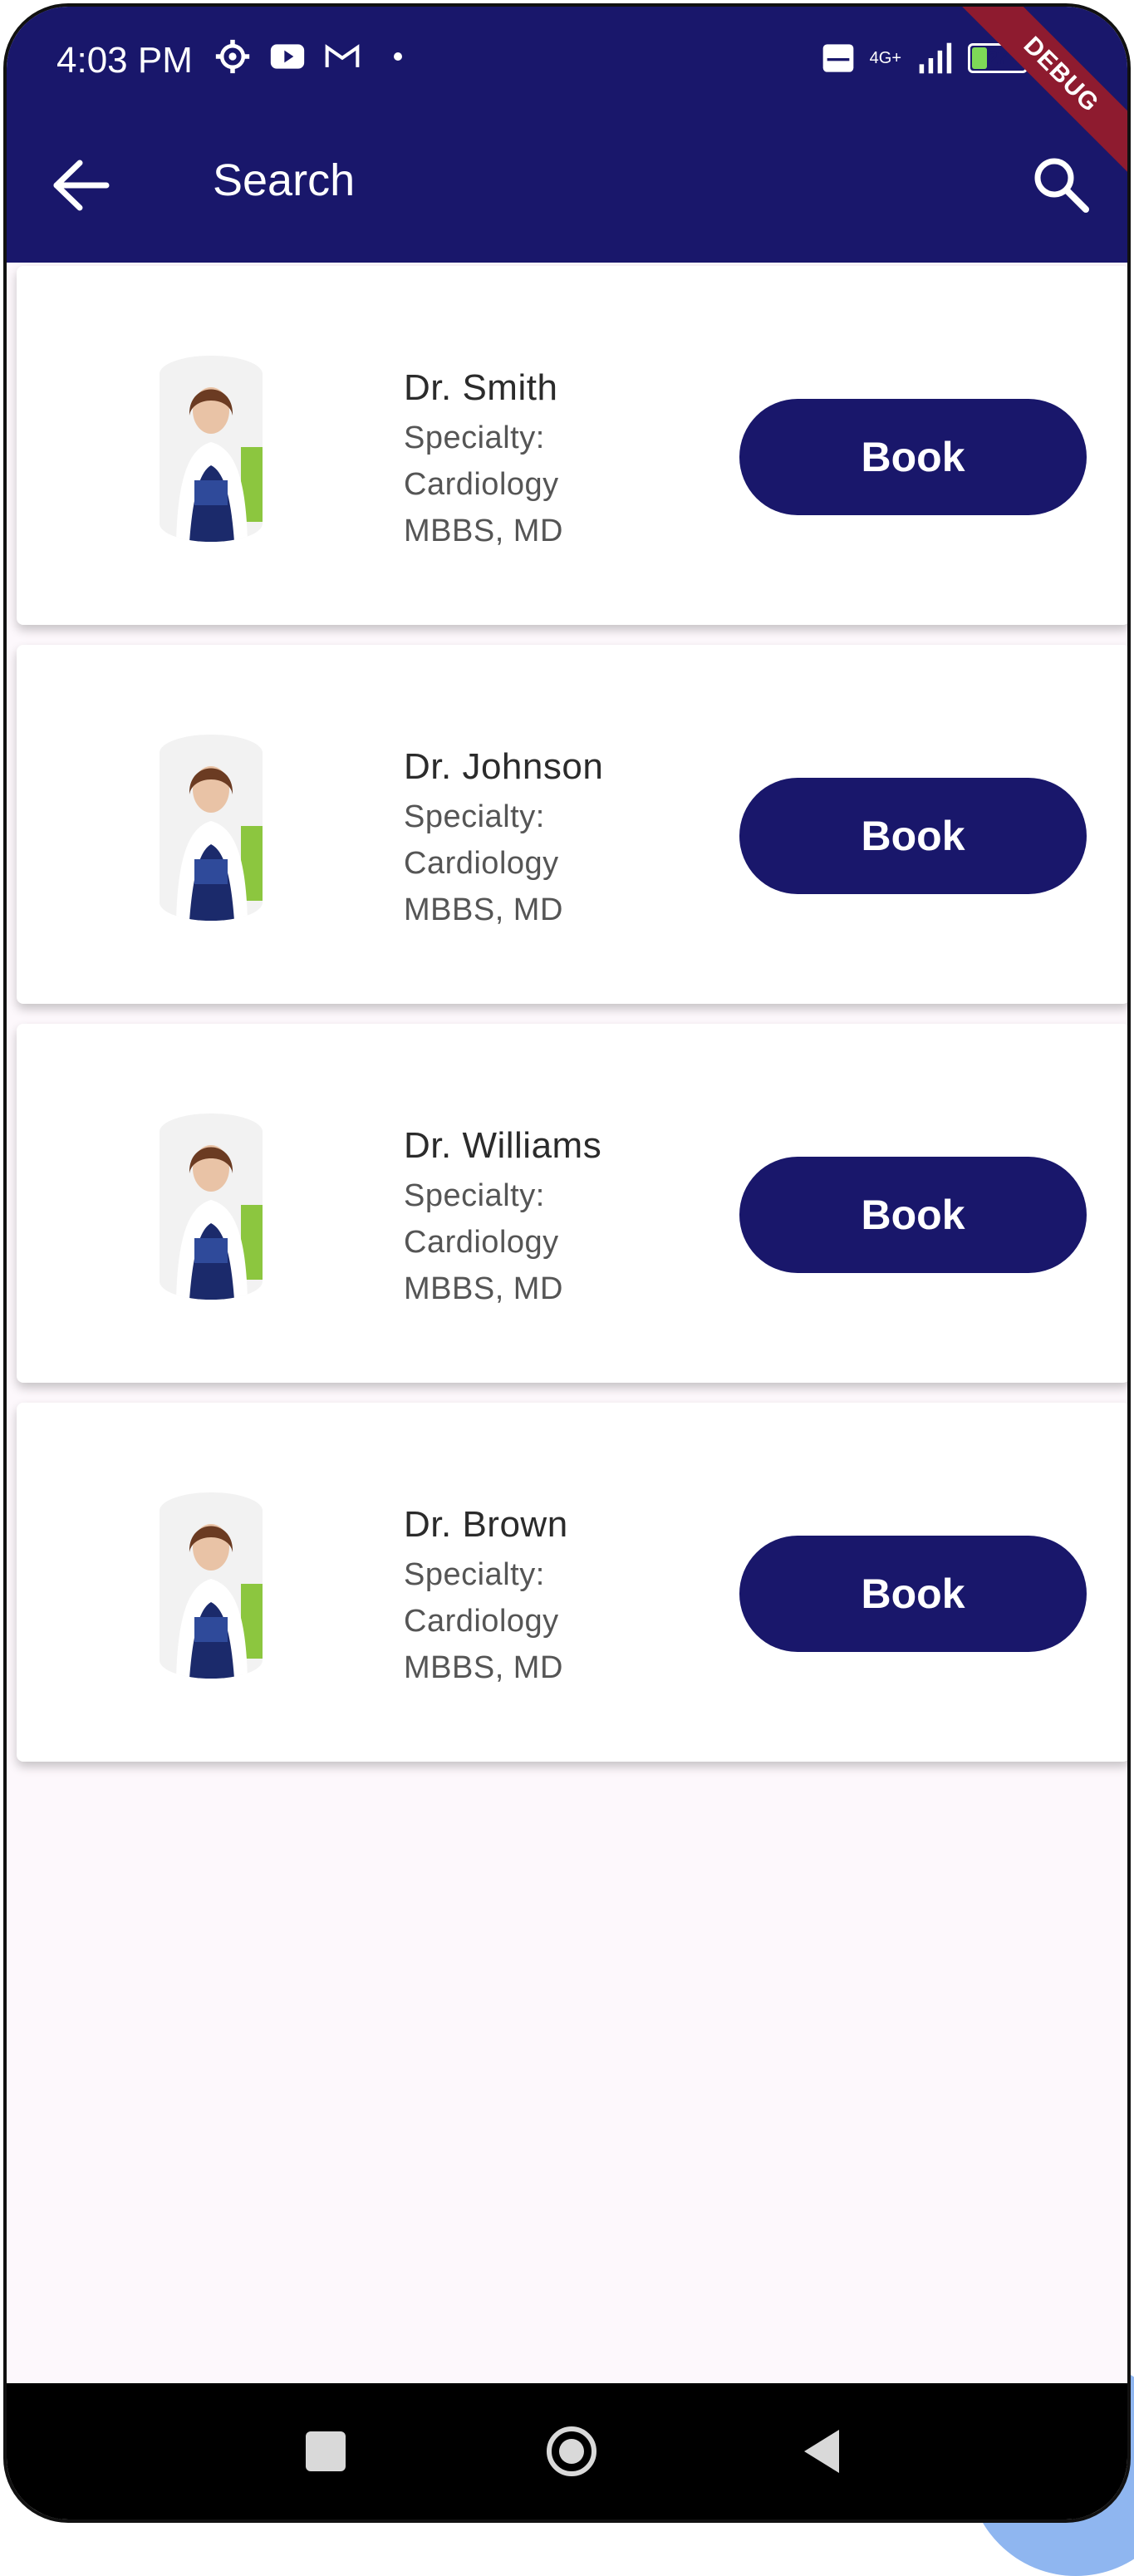 Image resolution: width=1134 pixels, height=2576 pixels. Describe the element at coordinates (885, 58) in the screenshot. I see `network-type-label: 4G+` at that location.